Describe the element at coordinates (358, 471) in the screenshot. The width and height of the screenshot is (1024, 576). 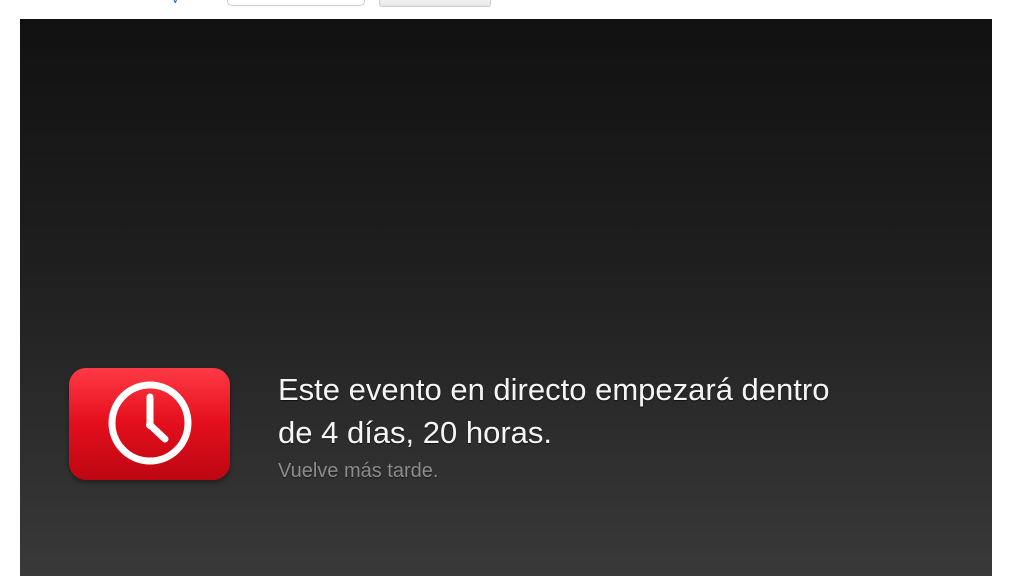
I see `come-back-later-text: Vuelve más tarde.` at that location.